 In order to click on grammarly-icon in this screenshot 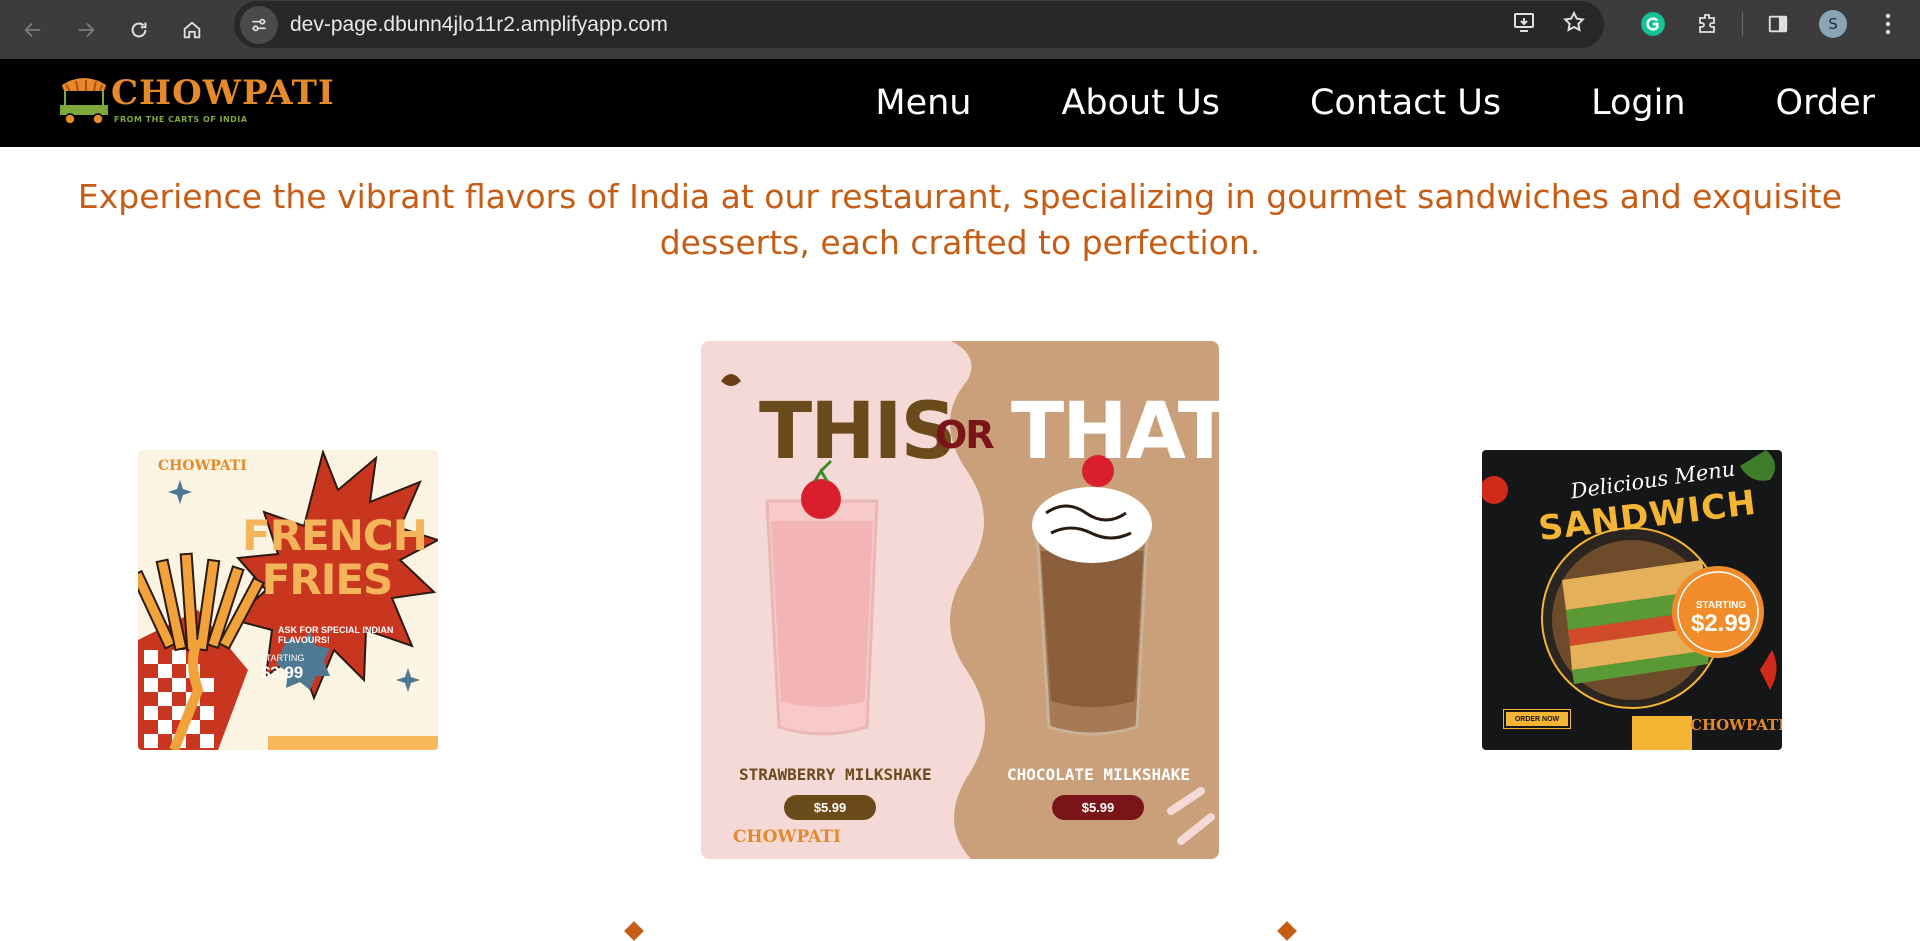, I will do `click(1653, 24)`.